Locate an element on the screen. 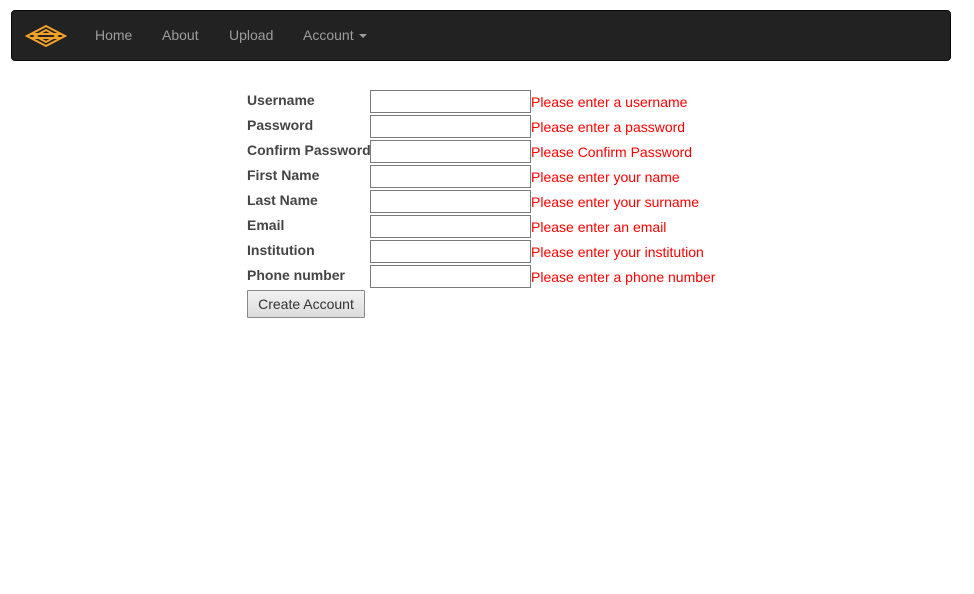  phone-number-error: Please enter a phone number is located at coordinates (623, 277).